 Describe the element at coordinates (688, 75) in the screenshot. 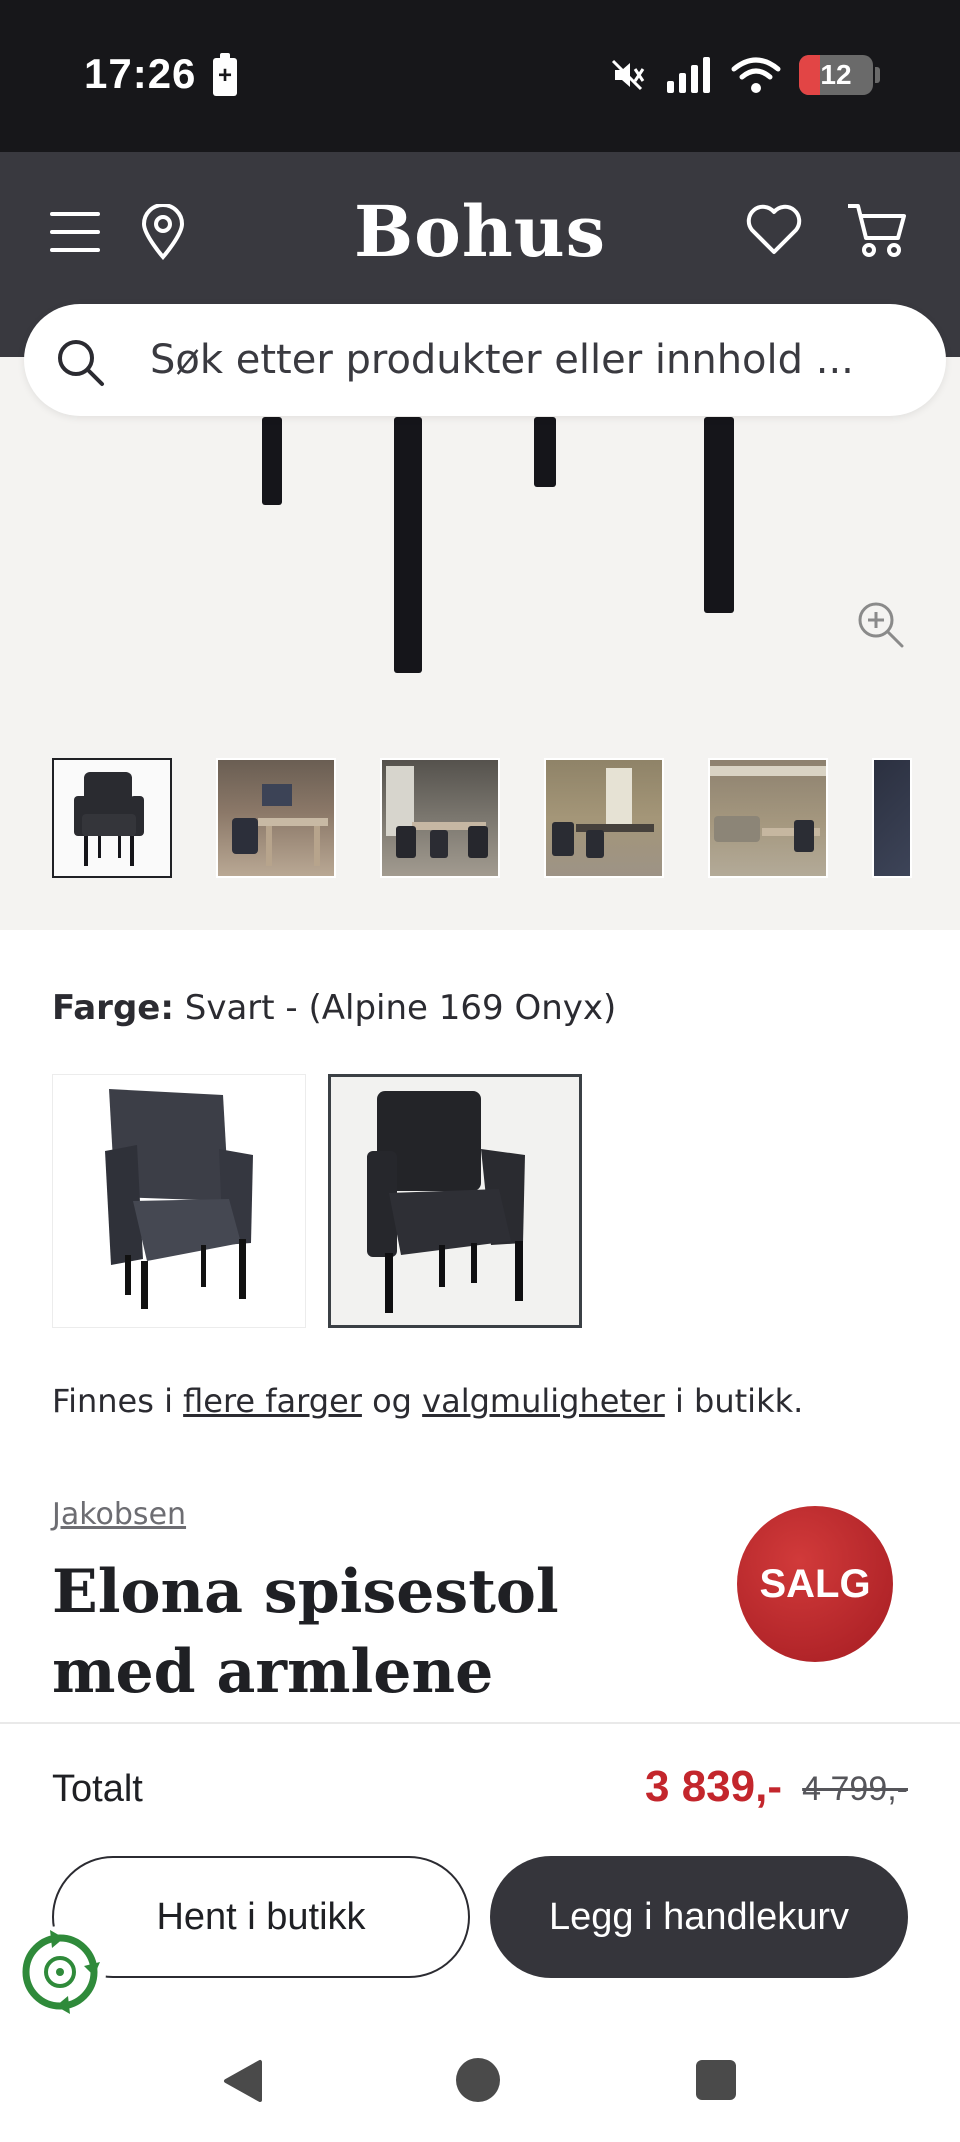

I see `signal-icon` at that location.